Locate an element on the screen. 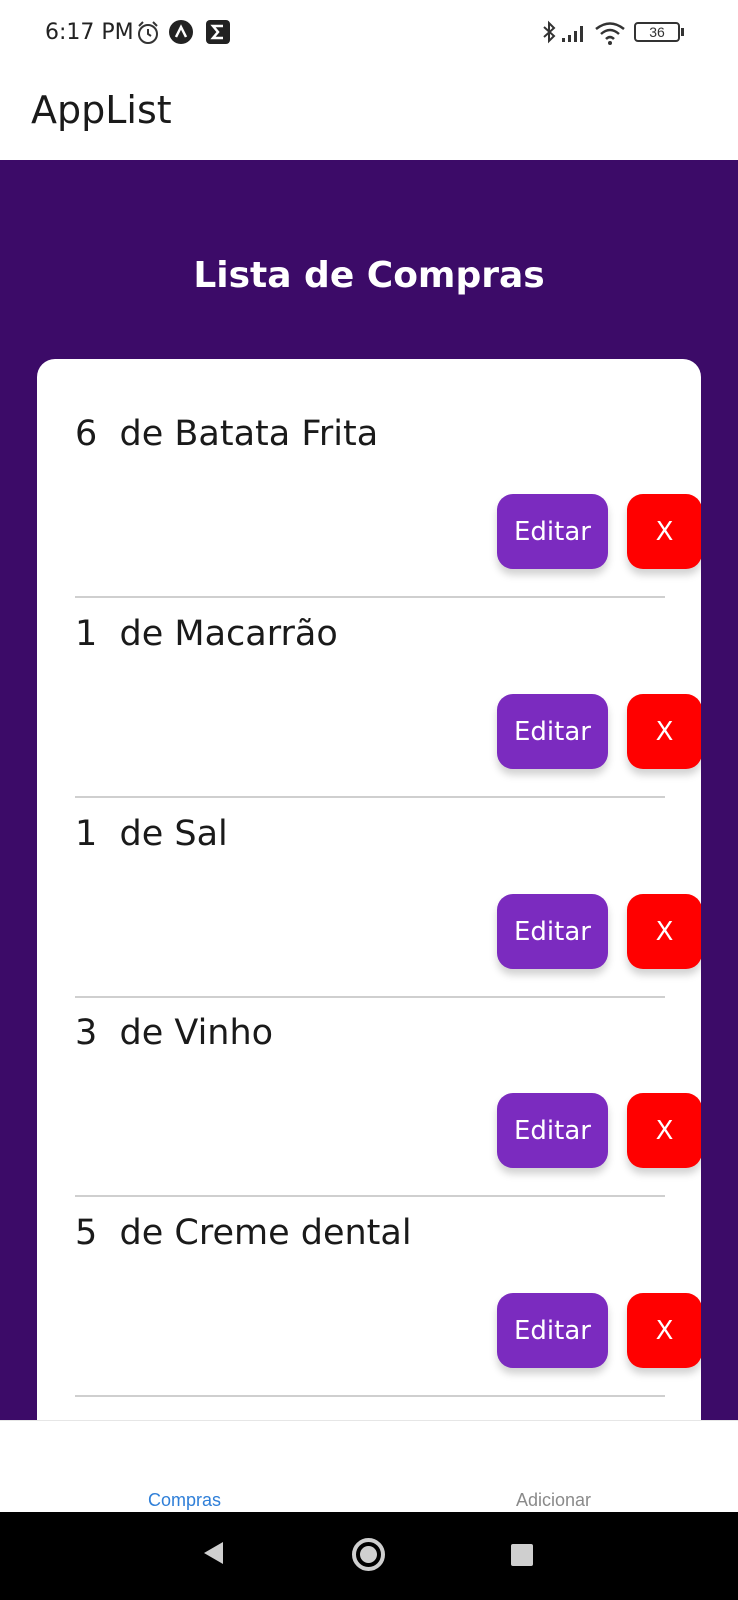 The width and height of the screenshot is (738, 1600). item-text: 6 de Batata Frita is located at coordinates (227, 434).